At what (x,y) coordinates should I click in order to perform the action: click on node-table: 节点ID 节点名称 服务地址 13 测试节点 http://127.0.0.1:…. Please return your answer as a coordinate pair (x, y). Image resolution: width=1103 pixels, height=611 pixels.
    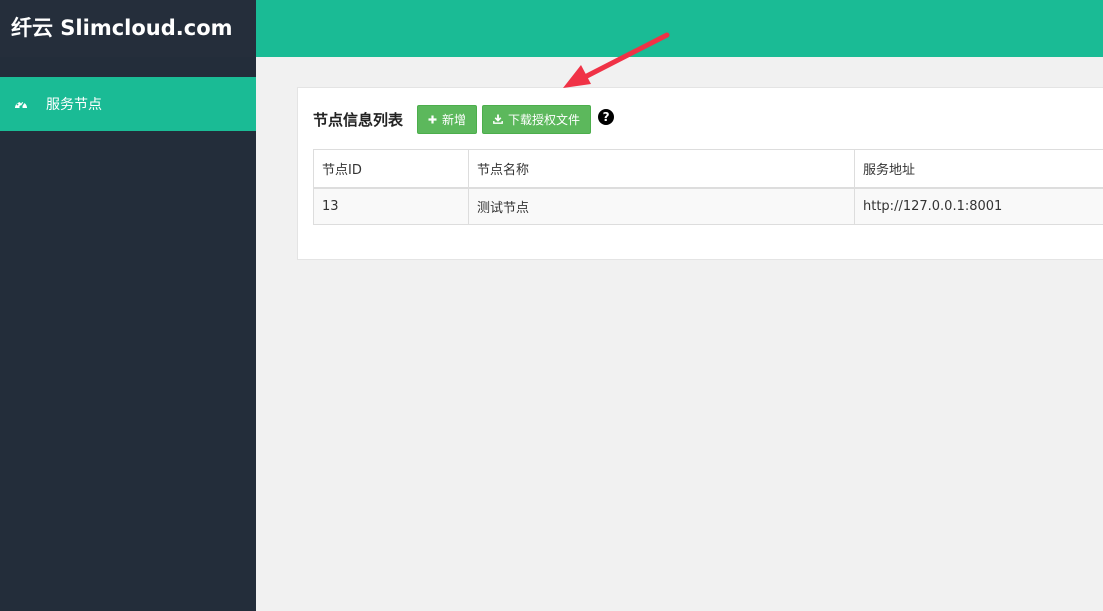
    Looking at the image, I should click on (708, 187).